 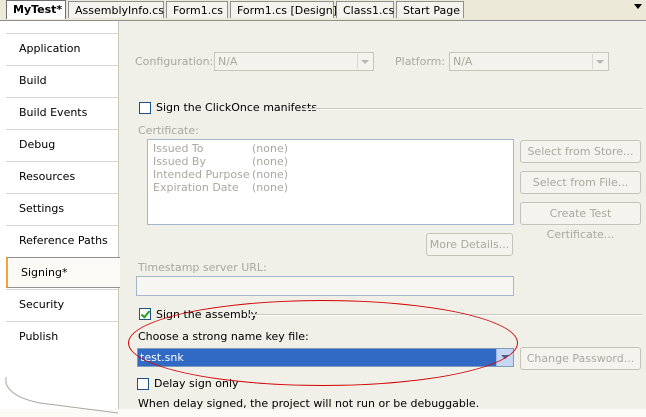 I want to click on nav-item-build-events: Build Events, so click(x=62, y=112).